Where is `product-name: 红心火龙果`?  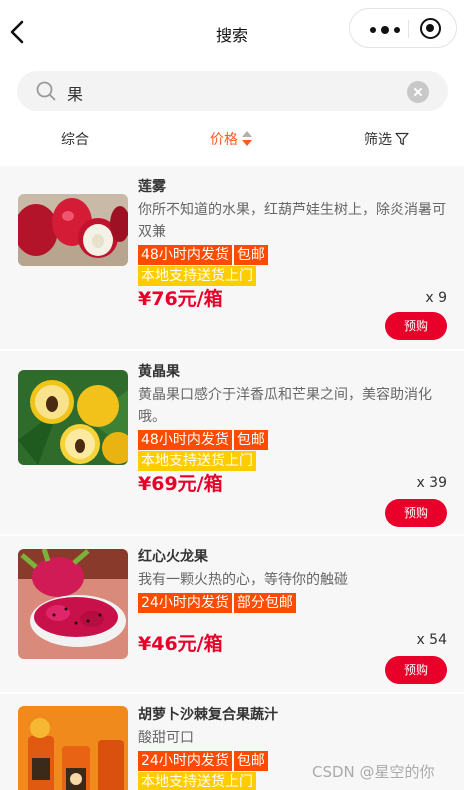 product-name: 红心火龙果 is located at coordinates (173, 557).